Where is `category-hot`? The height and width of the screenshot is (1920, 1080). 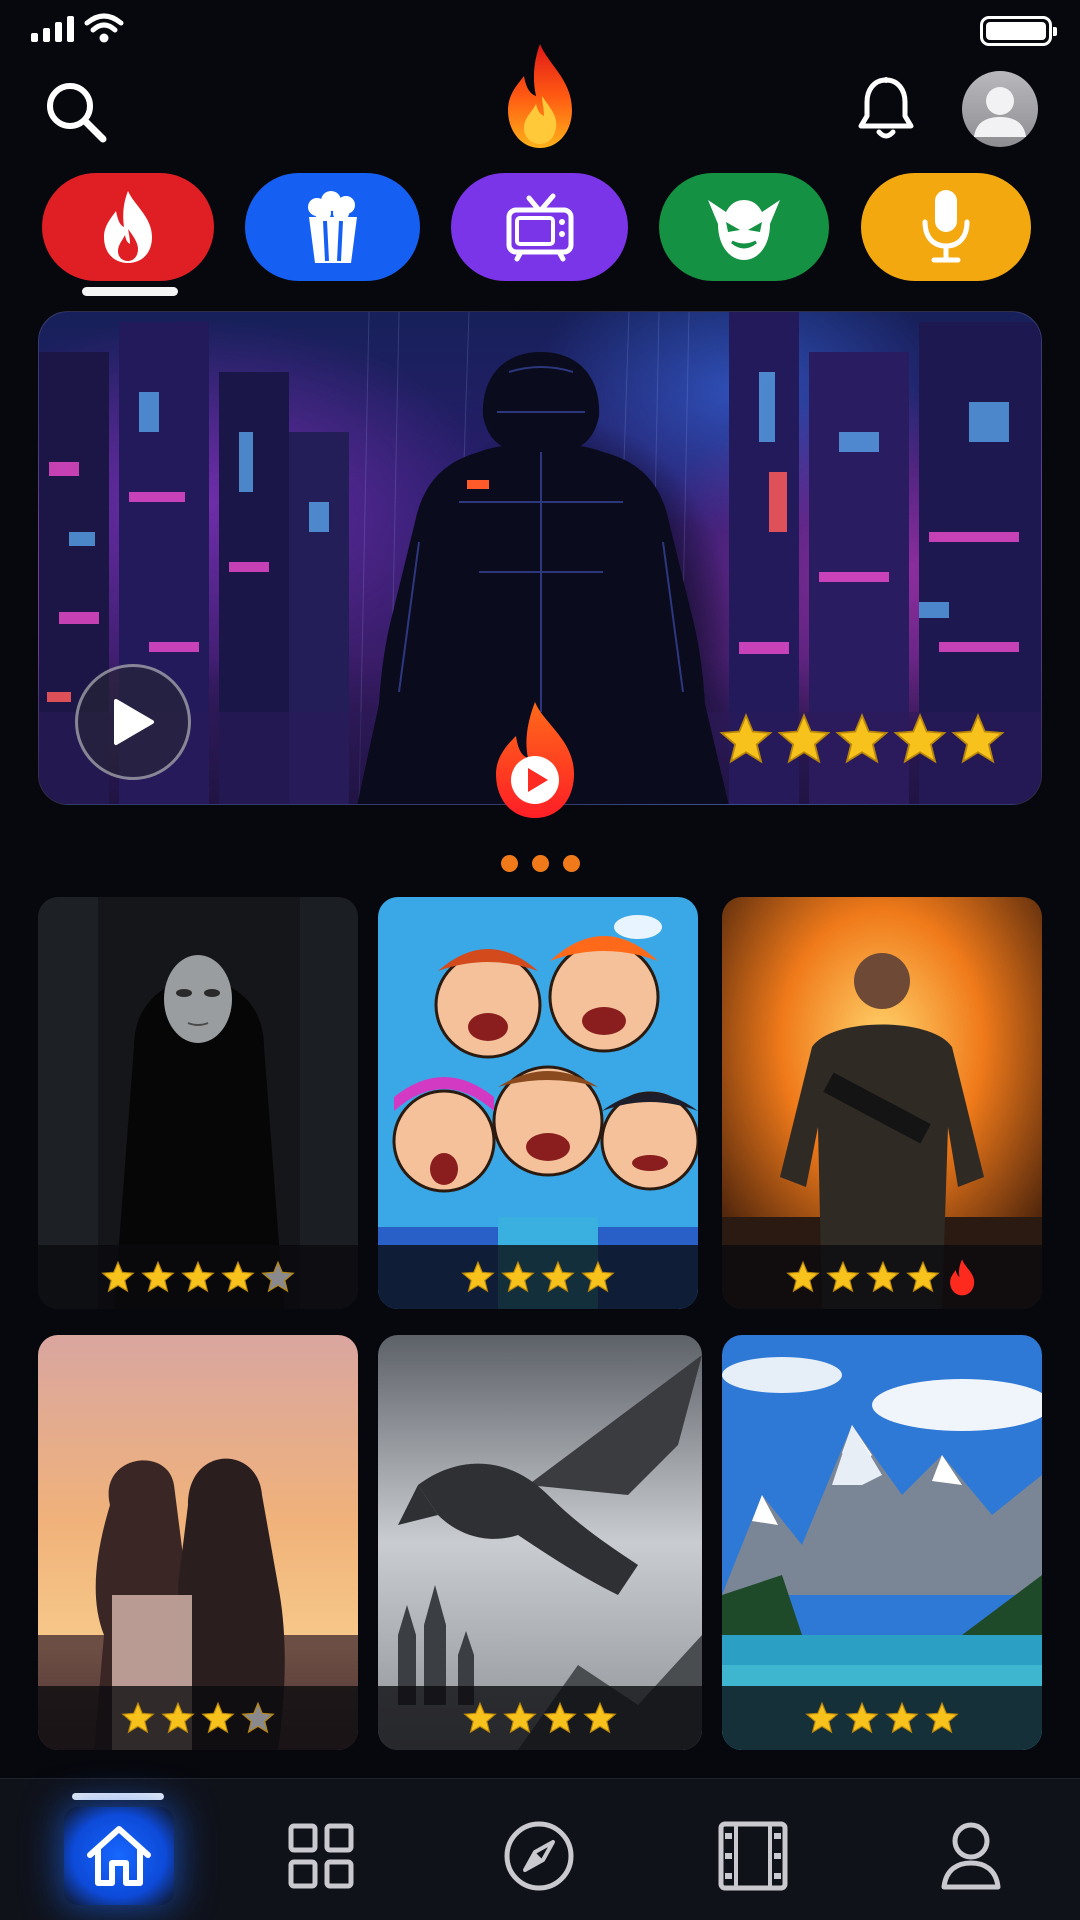 category-hot is located at coordinates (128, 227).